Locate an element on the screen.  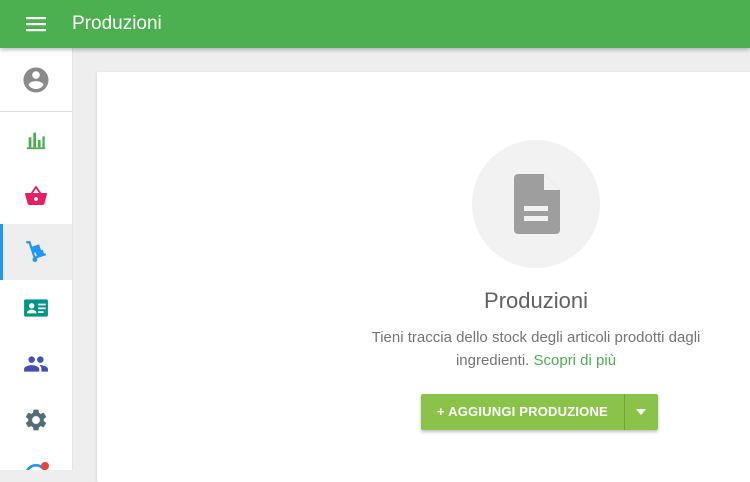
sidebar-item-reports is located at coordinates (36, 140).